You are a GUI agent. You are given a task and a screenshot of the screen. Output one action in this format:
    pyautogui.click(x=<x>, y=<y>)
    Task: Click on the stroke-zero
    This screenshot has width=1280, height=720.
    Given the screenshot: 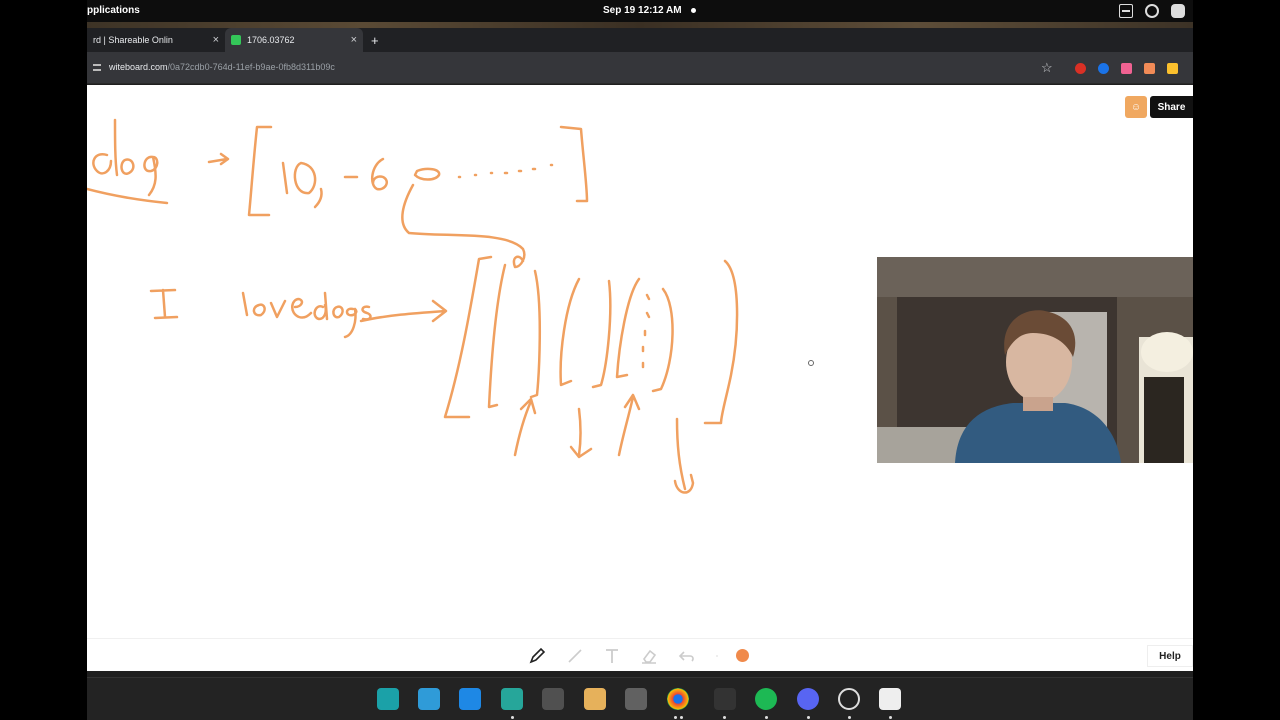 What is the action you would take?
    pyautogui.click(x=427, y=174)
    